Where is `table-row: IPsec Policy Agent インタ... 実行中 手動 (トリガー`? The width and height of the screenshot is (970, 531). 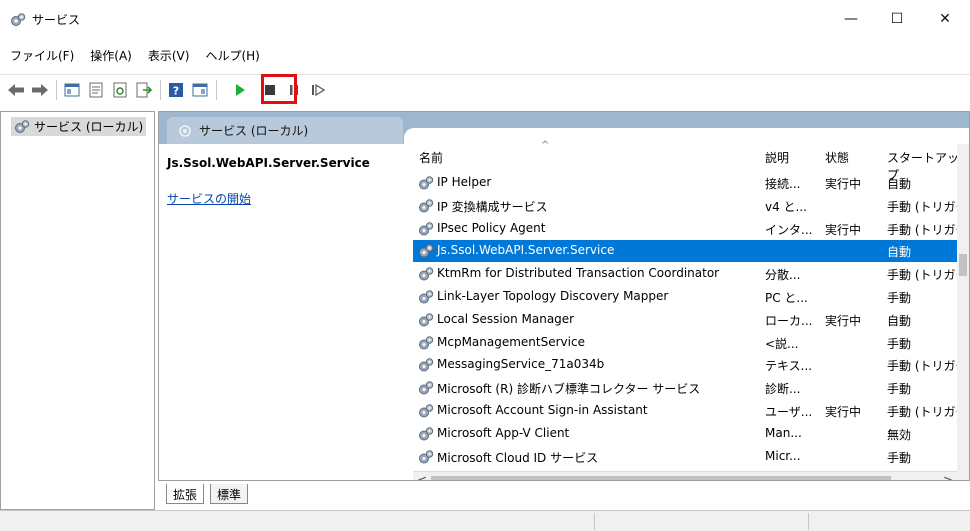 table-row: IPsec Policy Agent インタ... 実行中 手動 (トリガー is located at coordinates (690, 229).